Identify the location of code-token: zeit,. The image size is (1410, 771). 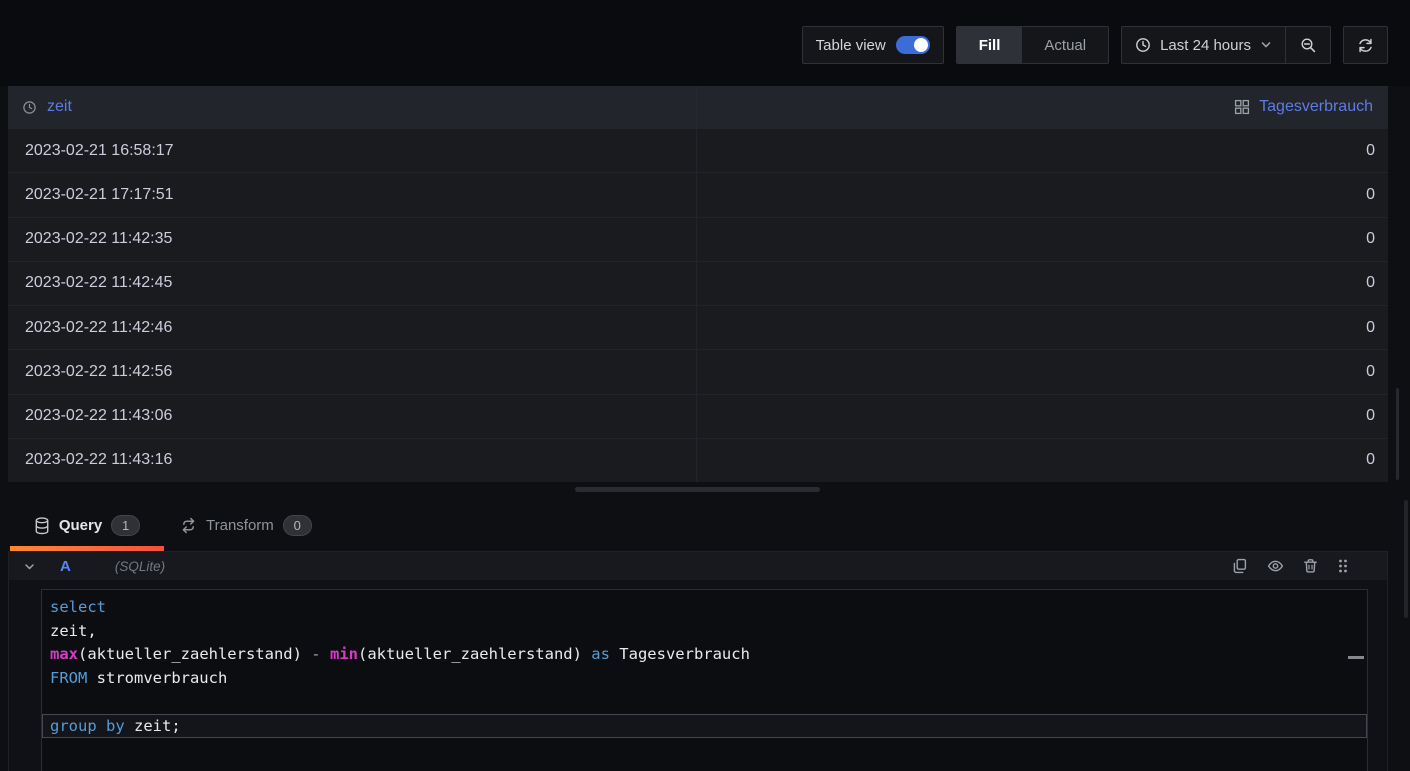
(73, 630).